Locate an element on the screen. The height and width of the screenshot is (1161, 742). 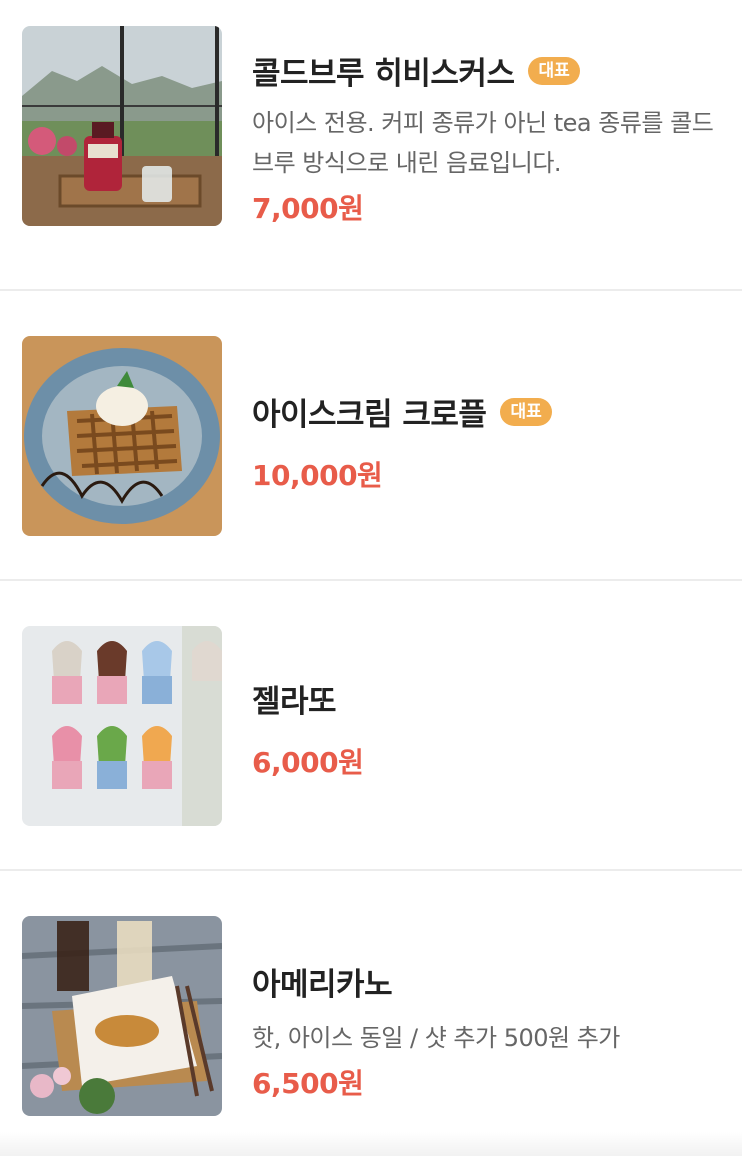
menu-item-info: 아메리카노 핫, 아이스 동일 / 샷 추가 500원 추가 6,500원 is located at coordinates (487, 1030).